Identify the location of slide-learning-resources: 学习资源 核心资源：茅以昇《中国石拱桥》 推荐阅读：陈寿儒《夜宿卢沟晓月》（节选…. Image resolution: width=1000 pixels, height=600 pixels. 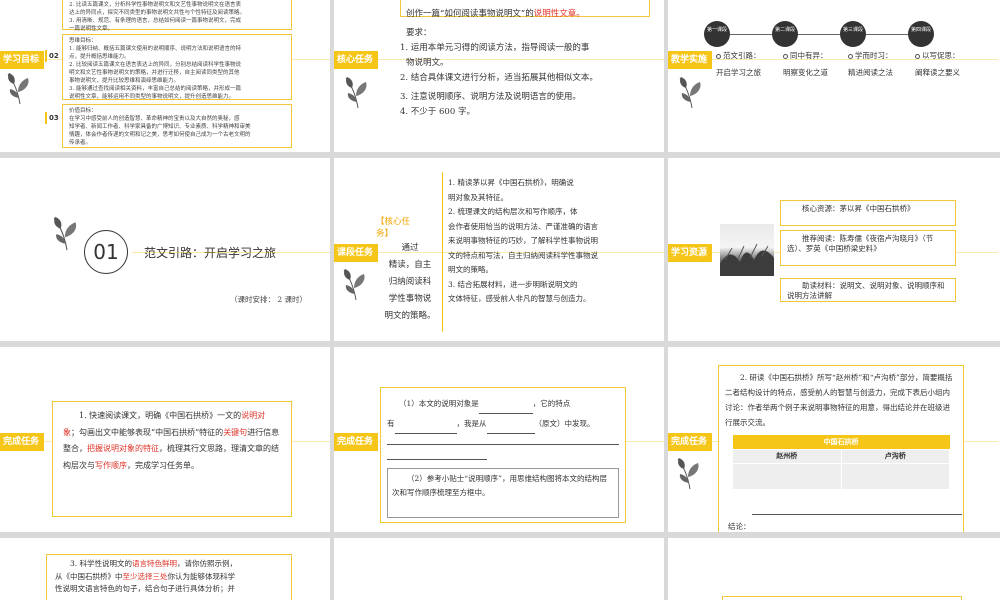
(834, 249).